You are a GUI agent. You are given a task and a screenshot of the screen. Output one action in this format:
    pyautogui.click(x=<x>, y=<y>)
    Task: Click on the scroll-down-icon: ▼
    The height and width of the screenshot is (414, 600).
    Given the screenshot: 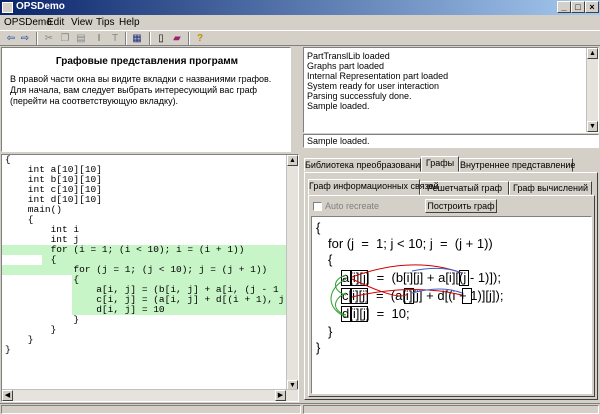 What is the action you would take?
    pyautogui.click(x=592, y=126)
    